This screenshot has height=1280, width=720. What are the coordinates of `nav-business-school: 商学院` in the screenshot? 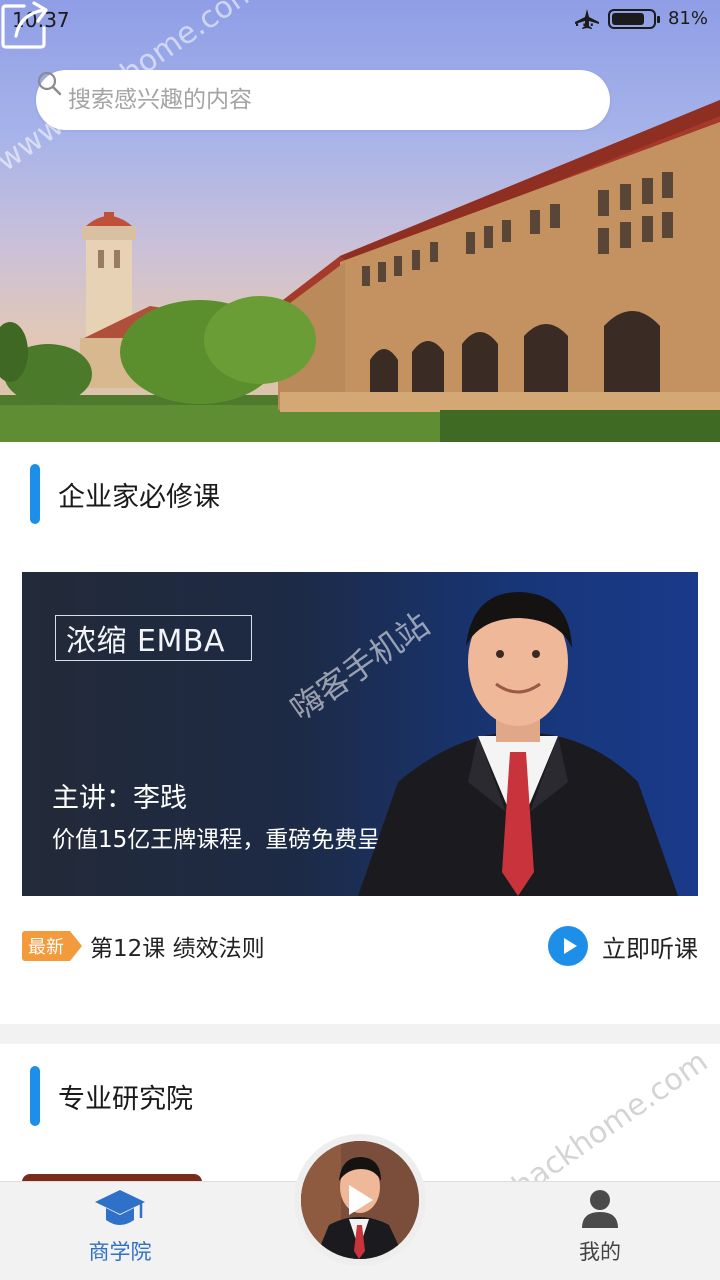 It's located at (120, 1231).